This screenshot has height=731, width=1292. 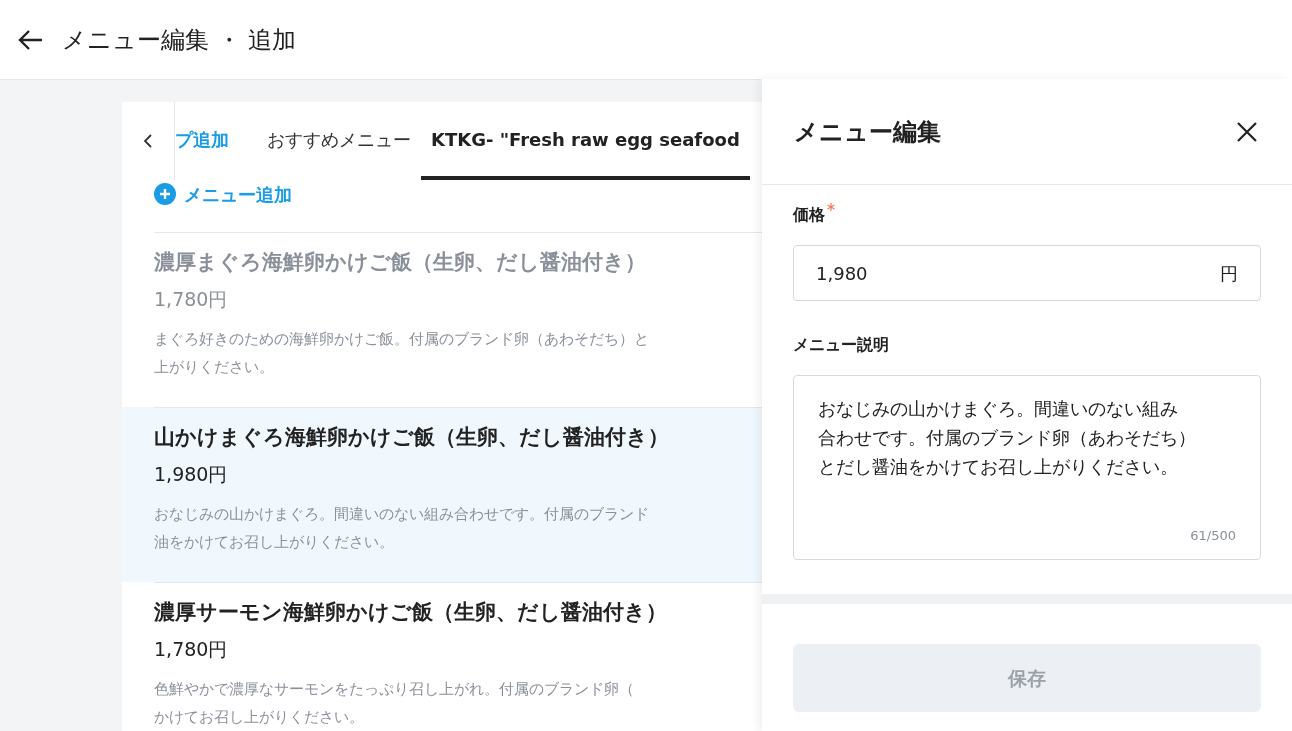 I want to click on chevron-left-icon, so click(x=148, y=141).